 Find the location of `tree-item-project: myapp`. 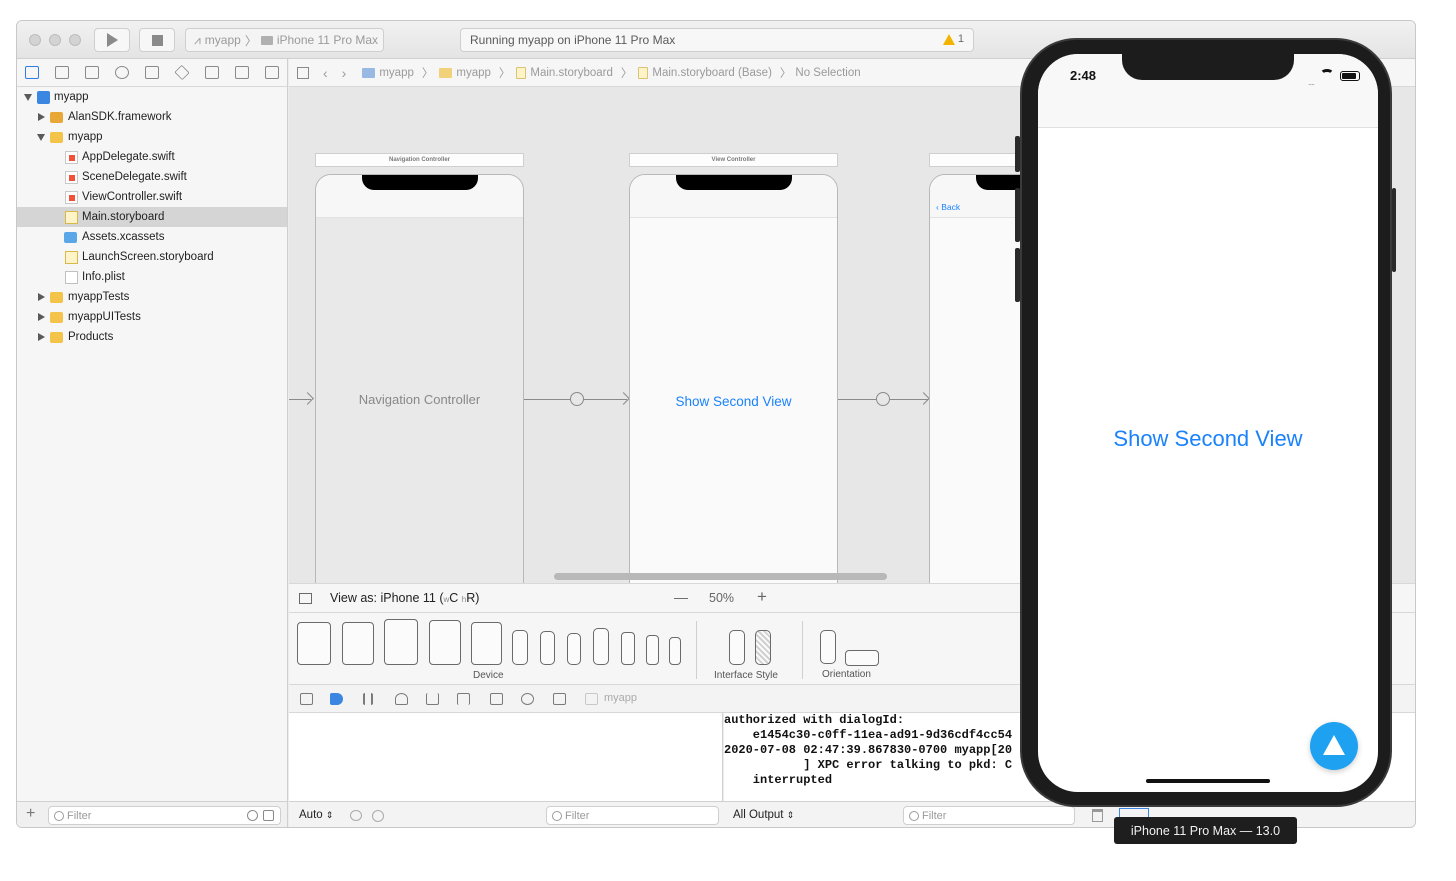

tree-item-project: myapp is located at coordinates (152, 97).